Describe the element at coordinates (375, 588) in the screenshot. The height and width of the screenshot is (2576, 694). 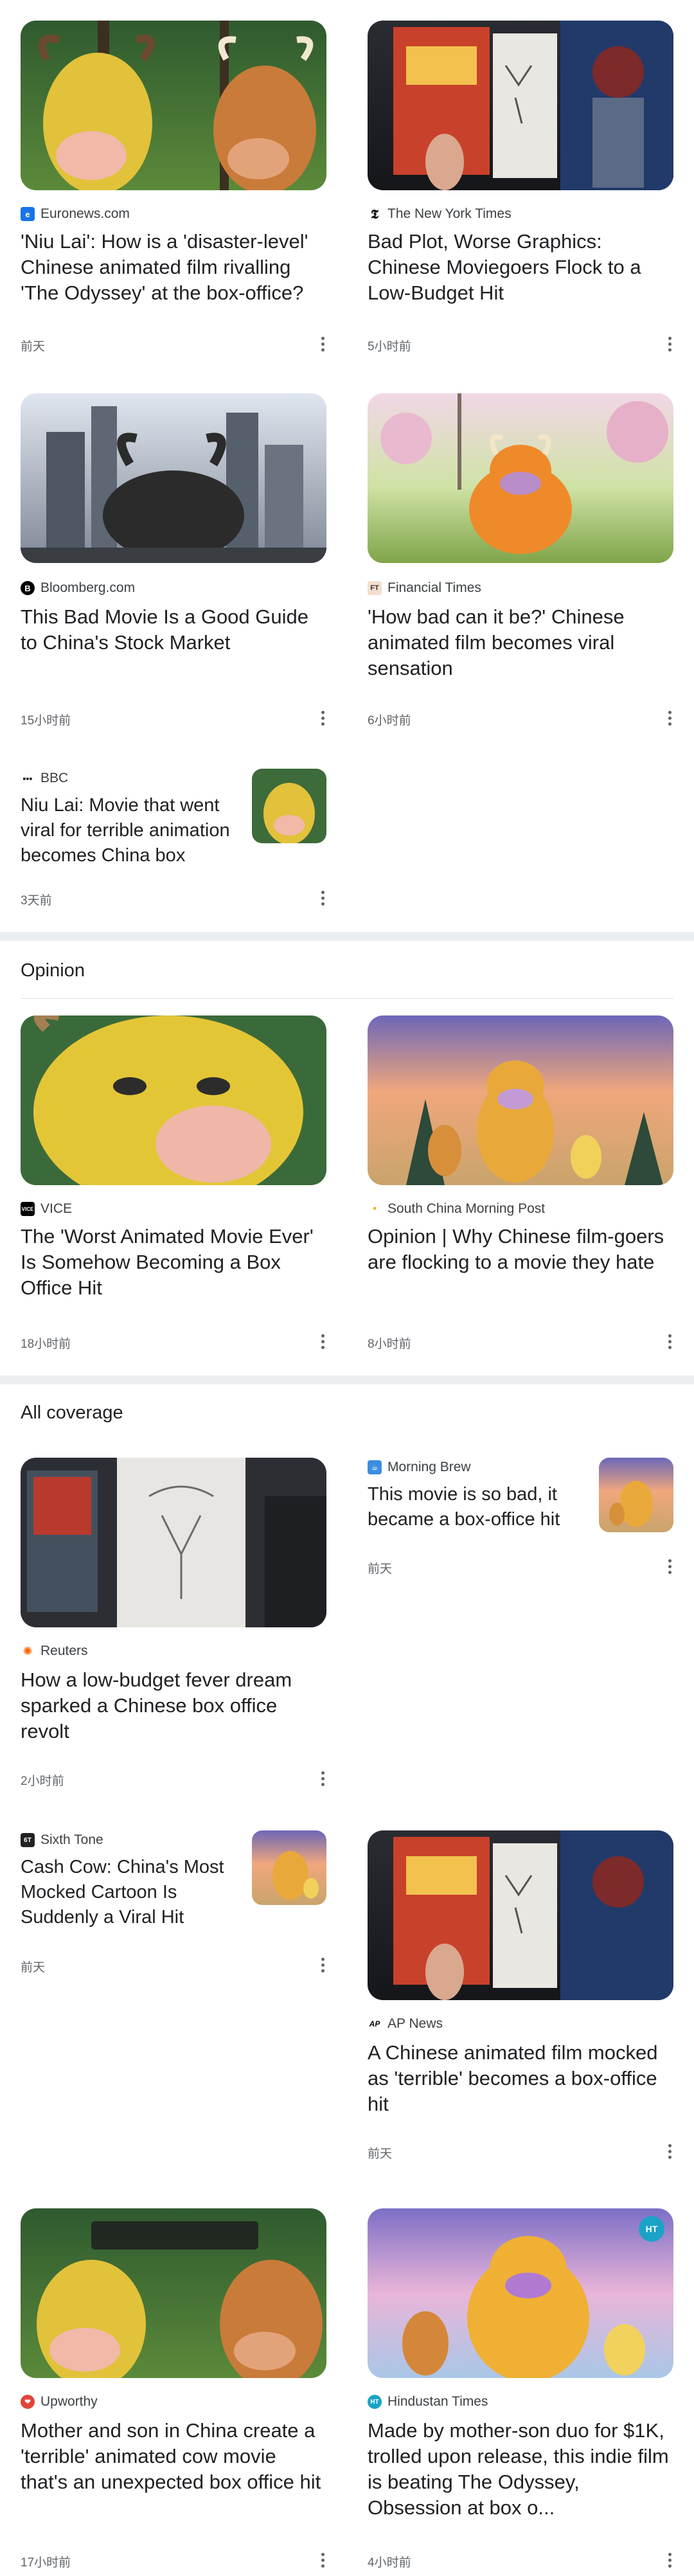
I see `ft-logo-icon: FT` at that location.